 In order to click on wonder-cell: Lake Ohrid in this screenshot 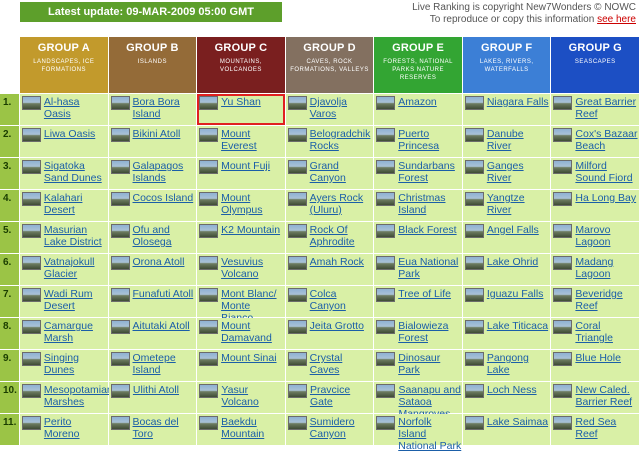, I will do `click(506, 269)`.